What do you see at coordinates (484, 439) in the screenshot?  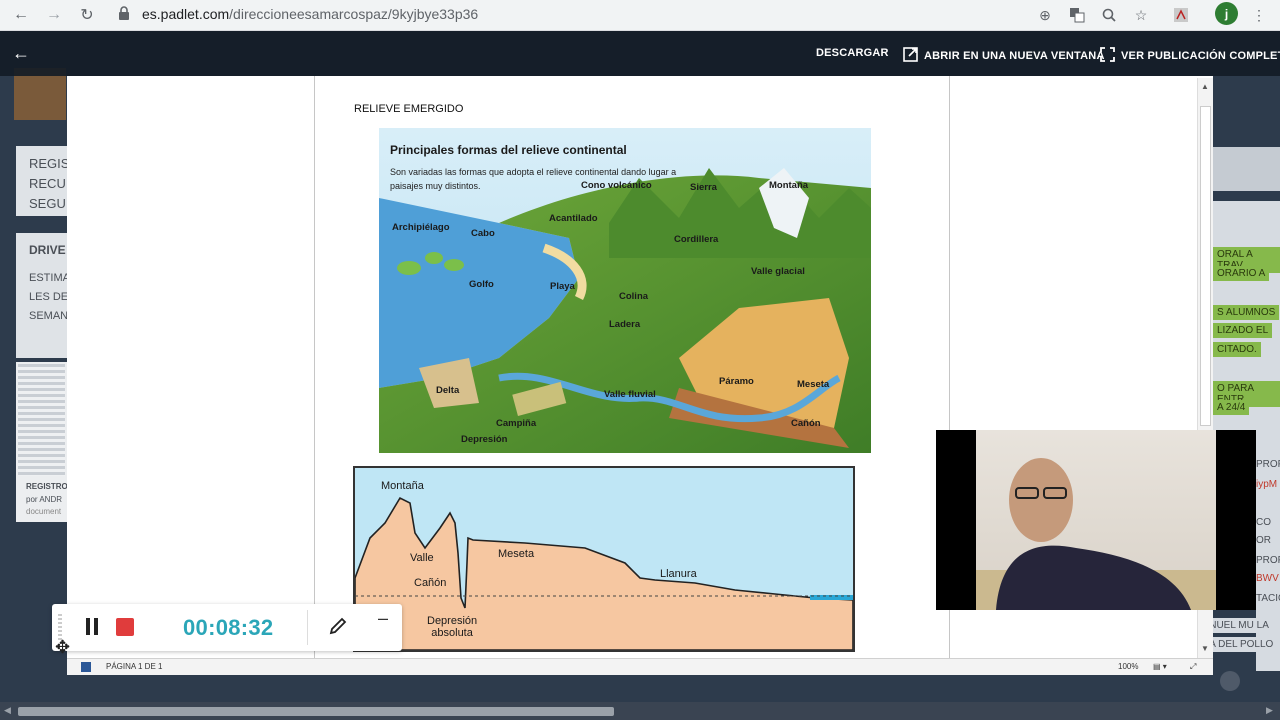 I see `label-depresion: Depresión` at bounding box center [484, 439].